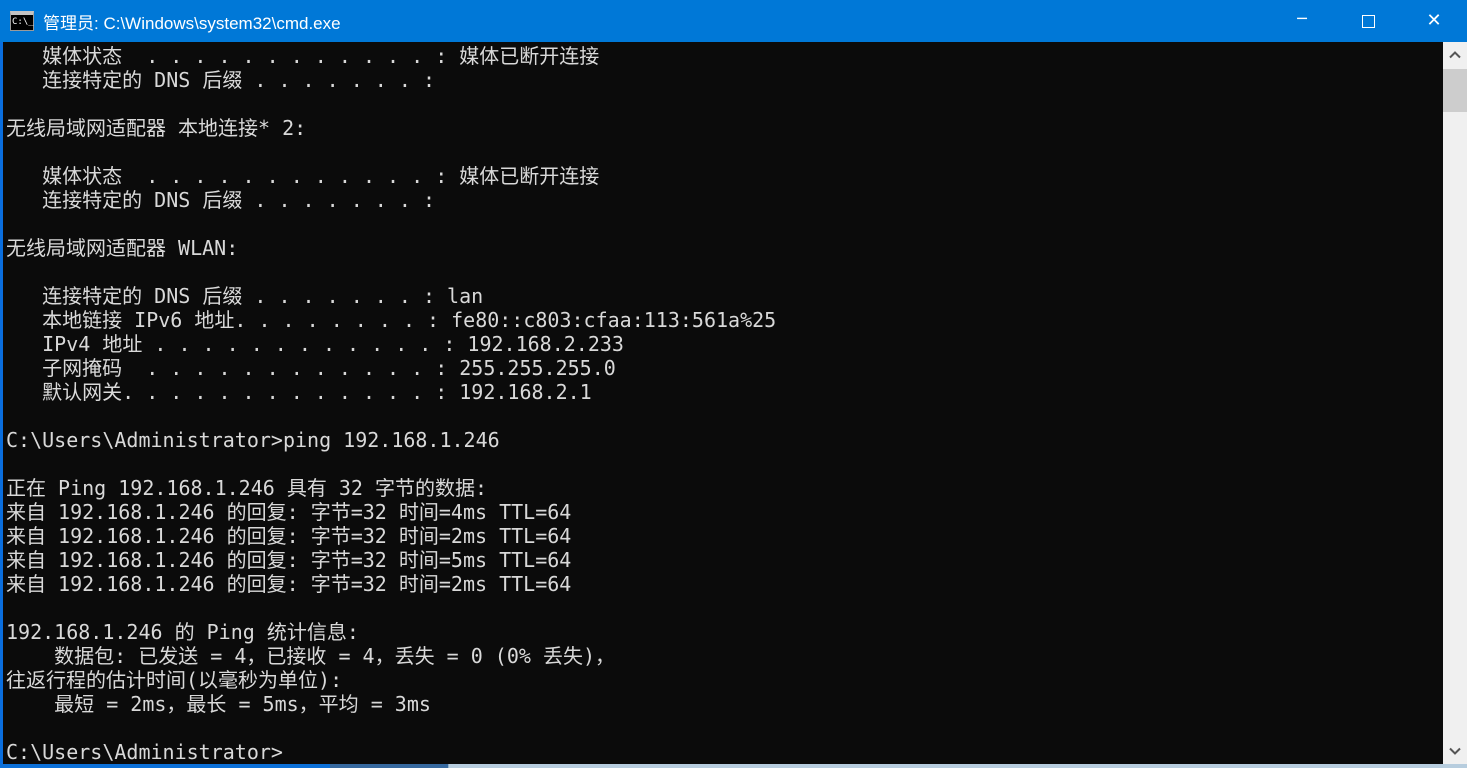 The height and width of the screenshot is (768, 1467). I want to click on console-line: 往返行程的估计时间(以毫秒为单位):, so click(174, 680).